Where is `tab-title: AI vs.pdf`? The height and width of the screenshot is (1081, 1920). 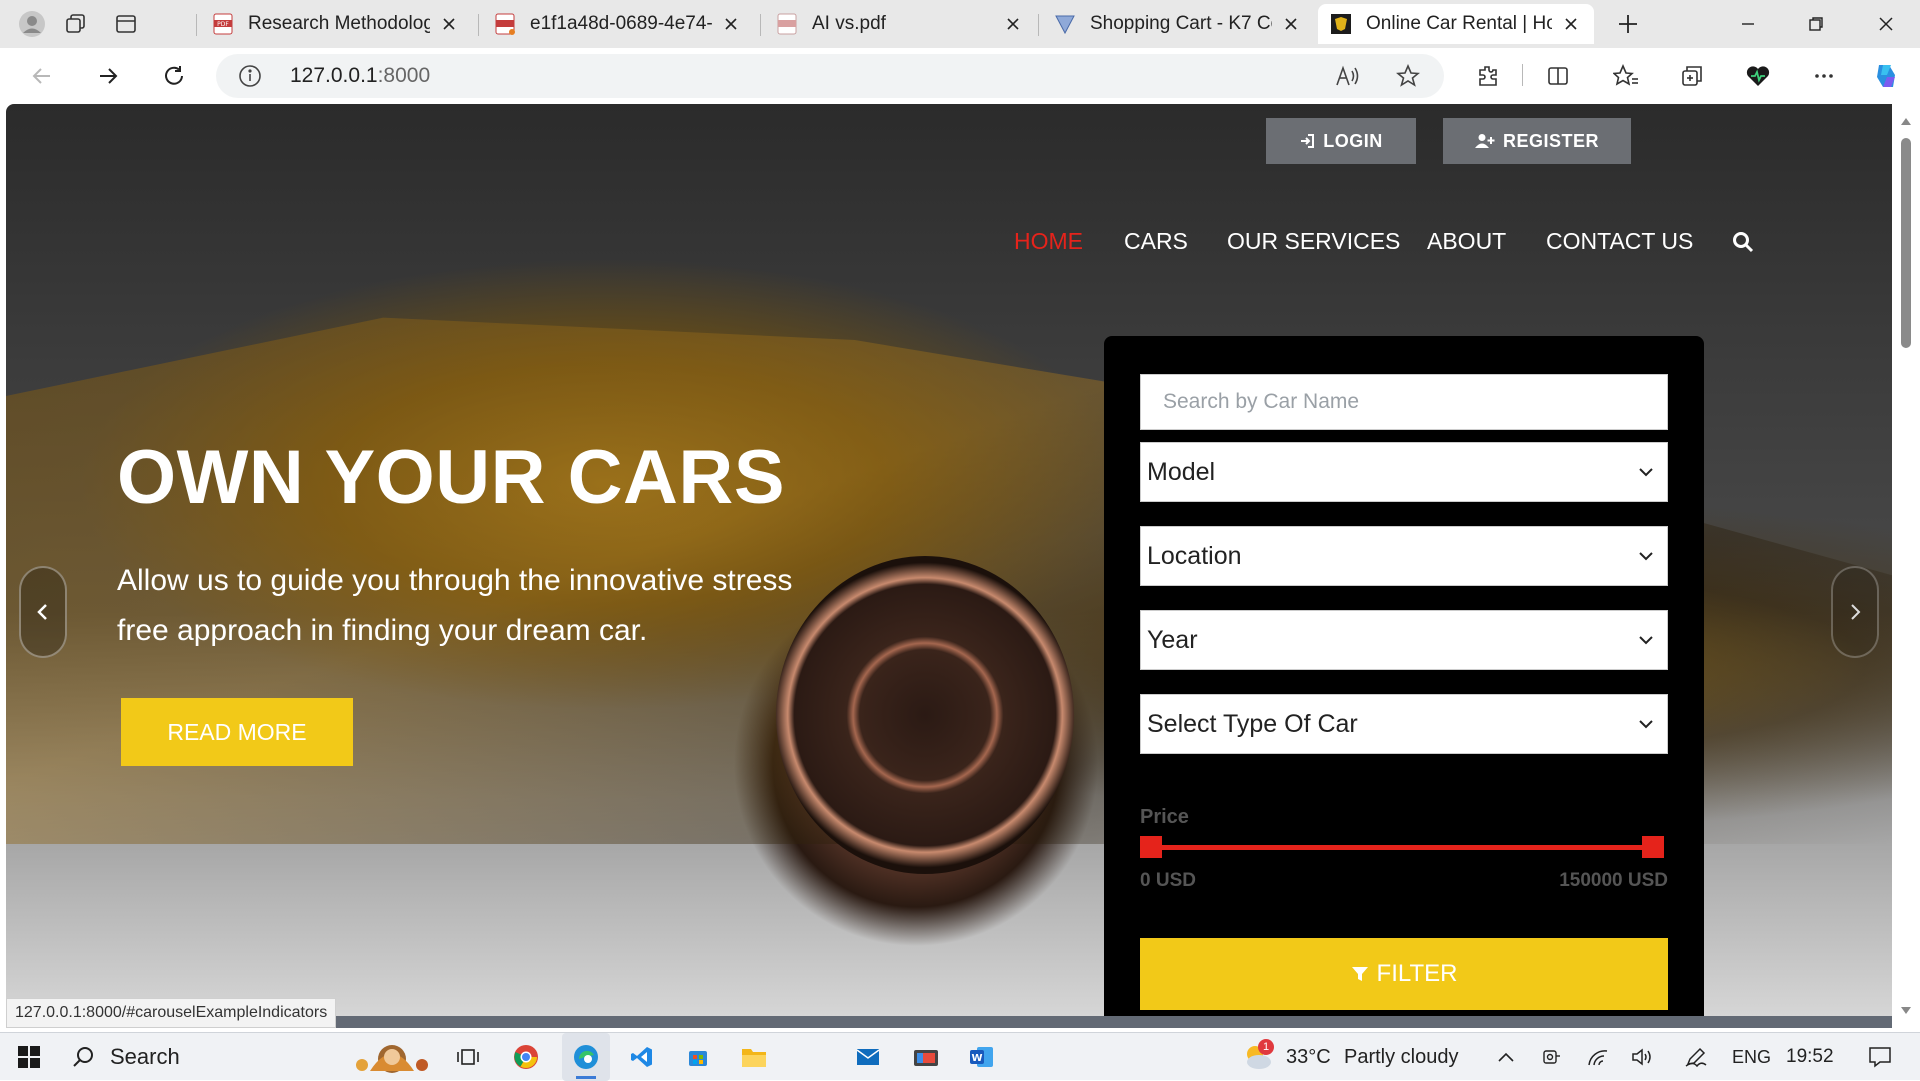 tab-title: AI vs.pdf is located at coordinates (849, 23).